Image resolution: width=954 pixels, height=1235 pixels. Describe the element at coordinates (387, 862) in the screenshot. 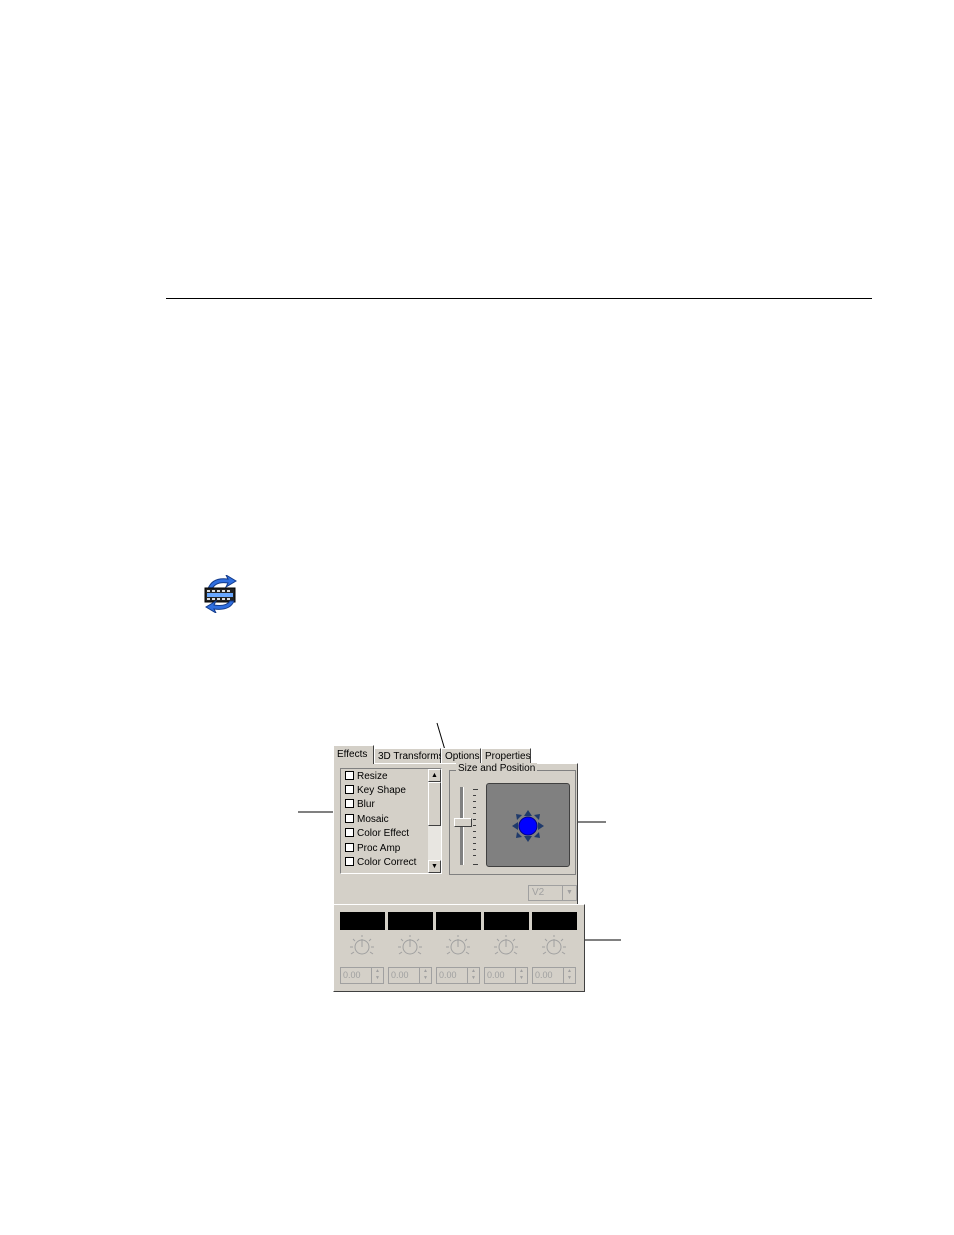

I see `effect-label: Color Correct` at that location.